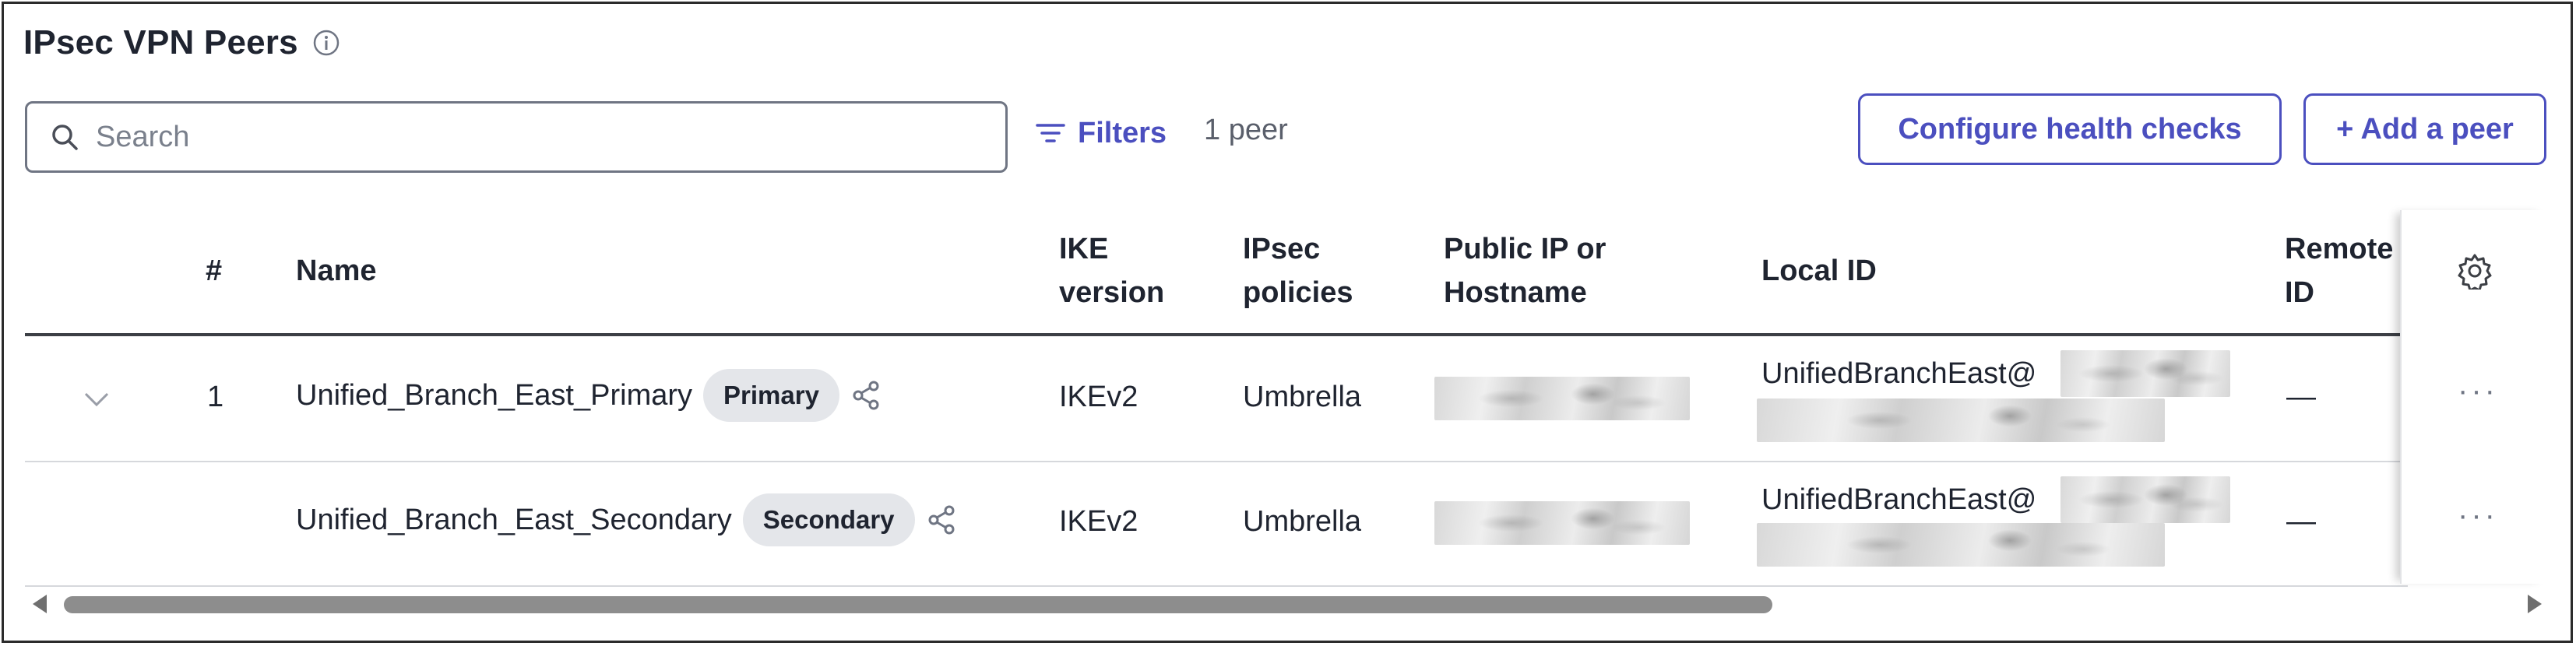 Image resolution: width=2576 pixels, height=646 pixels. What do you see at coordinates (2342, 270) in the screenshot?
I see `header-remote-id: Remote ID` at bounding box center [2342, 270].